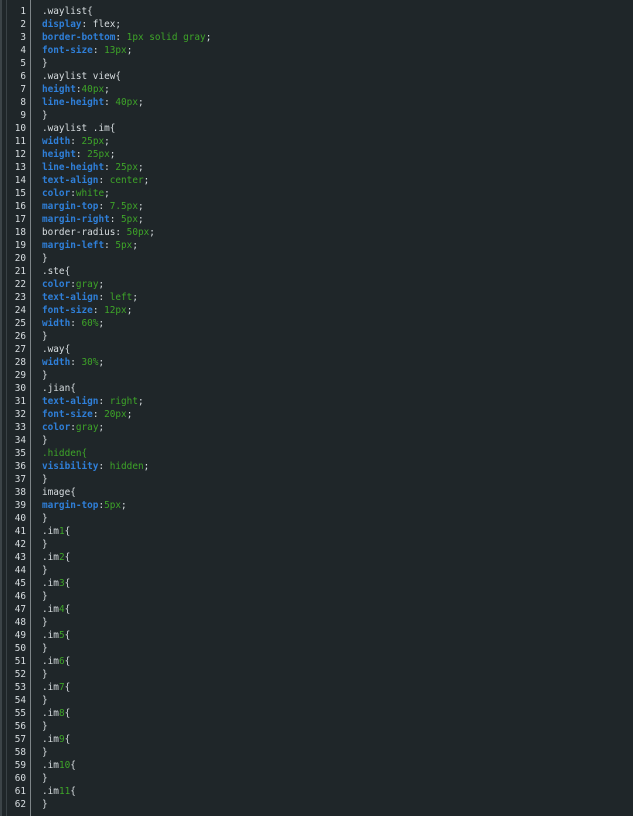 The height and width of the screenshot is (816, 633). Describe the element at coordinates (316, 791) in the screenshot. I see `code-line: 61 .im11{` at that location.